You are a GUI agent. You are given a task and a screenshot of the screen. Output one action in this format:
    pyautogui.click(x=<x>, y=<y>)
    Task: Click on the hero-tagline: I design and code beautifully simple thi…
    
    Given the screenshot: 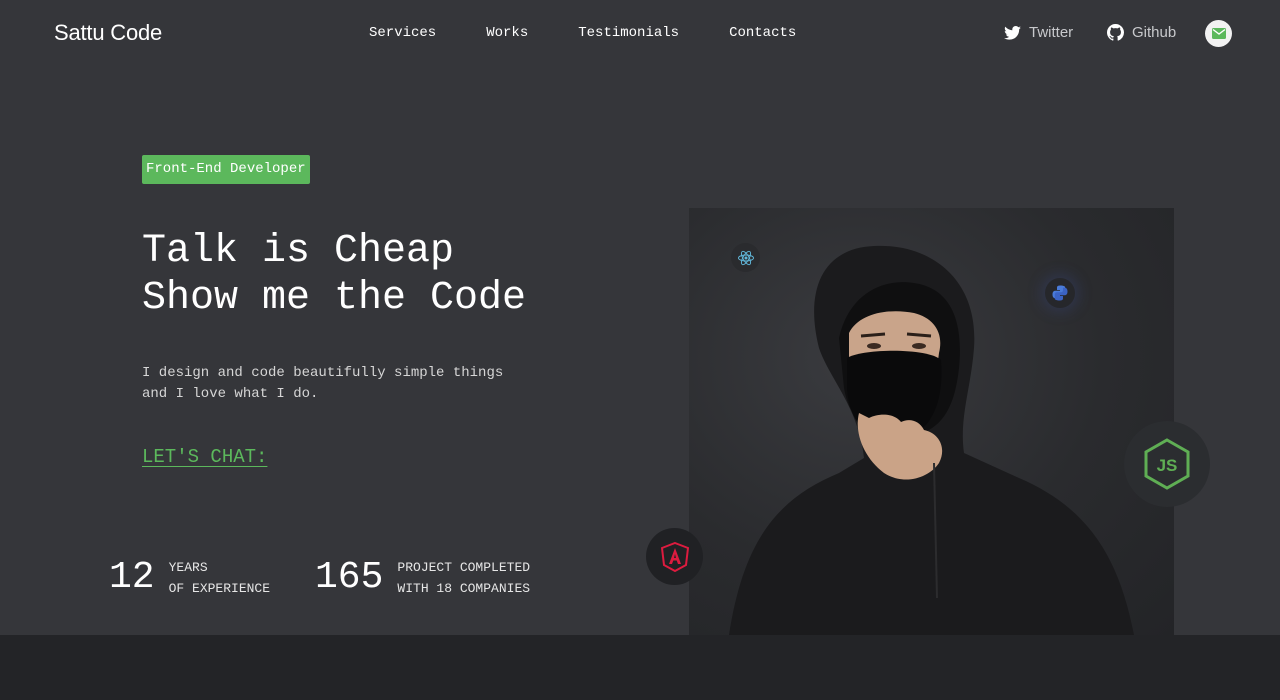 What is the action you would take?
    pyautogui.click(x=342, y=384)
    